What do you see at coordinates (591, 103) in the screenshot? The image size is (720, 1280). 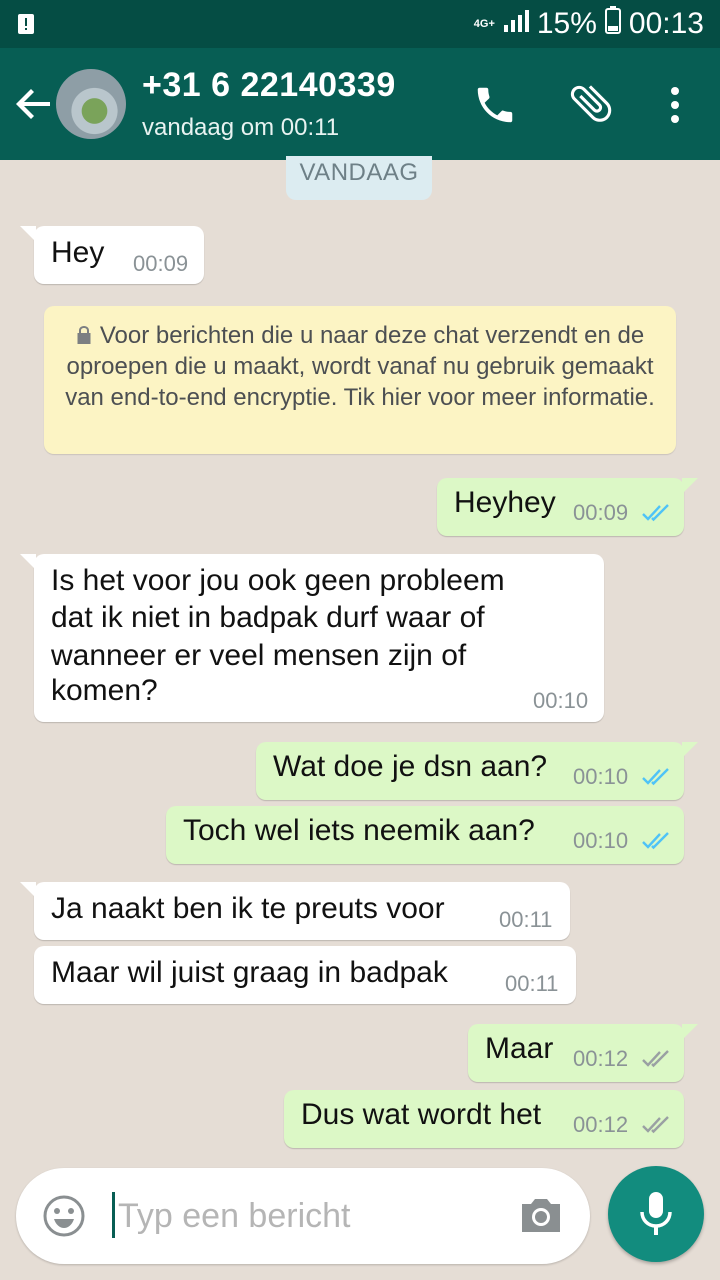 I see `attach-icon` at bounding box center [591, 103].